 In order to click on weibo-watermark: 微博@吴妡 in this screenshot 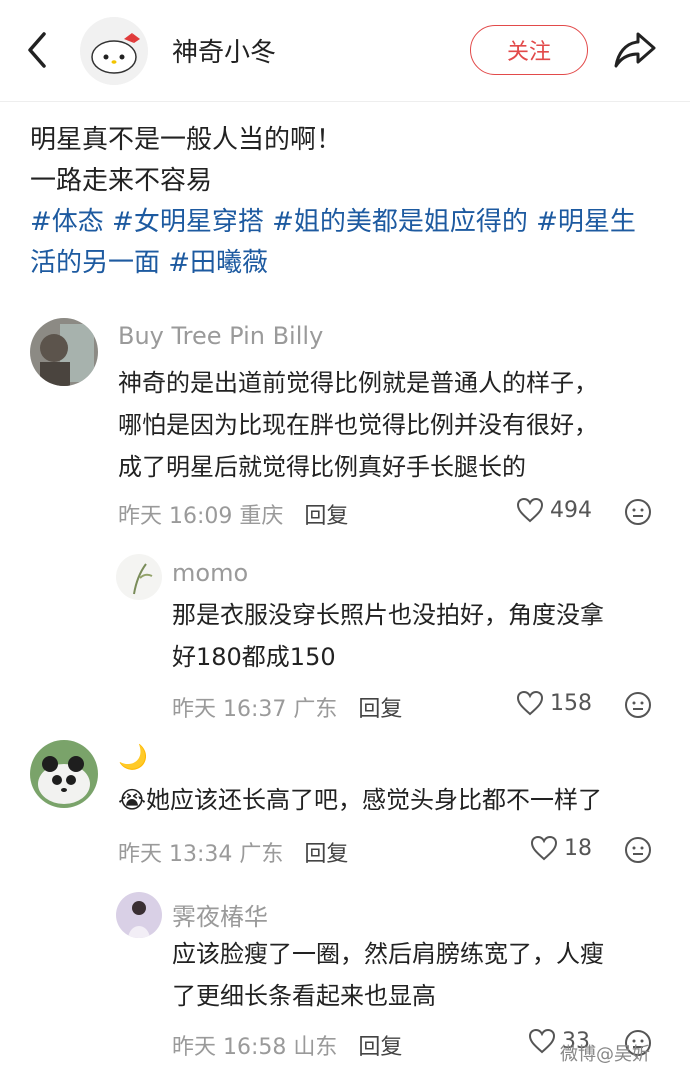, I will do `click(605, 1054)`.